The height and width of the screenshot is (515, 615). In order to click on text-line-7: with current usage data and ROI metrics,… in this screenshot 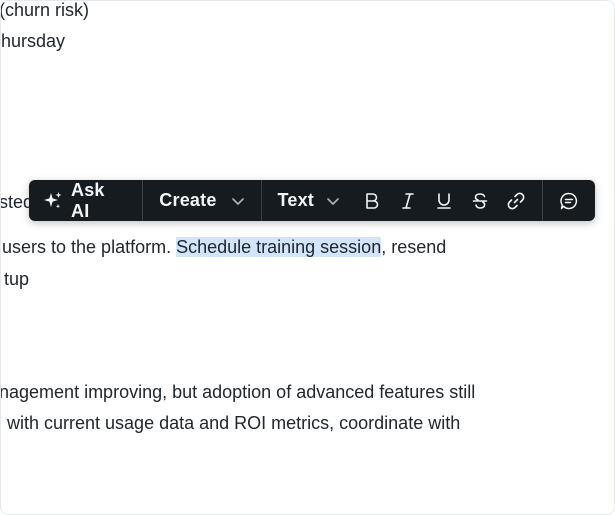, I will do `click(233, 423)`.